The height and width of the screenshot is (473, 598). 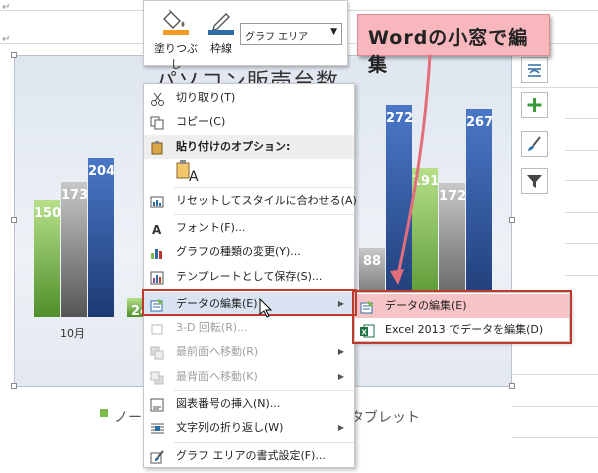 What do you see at coordinates (233, 146) in the screenshot?
I see `paste-options-label: 貼り付けのオプション:` at bounding box center [233, 146].